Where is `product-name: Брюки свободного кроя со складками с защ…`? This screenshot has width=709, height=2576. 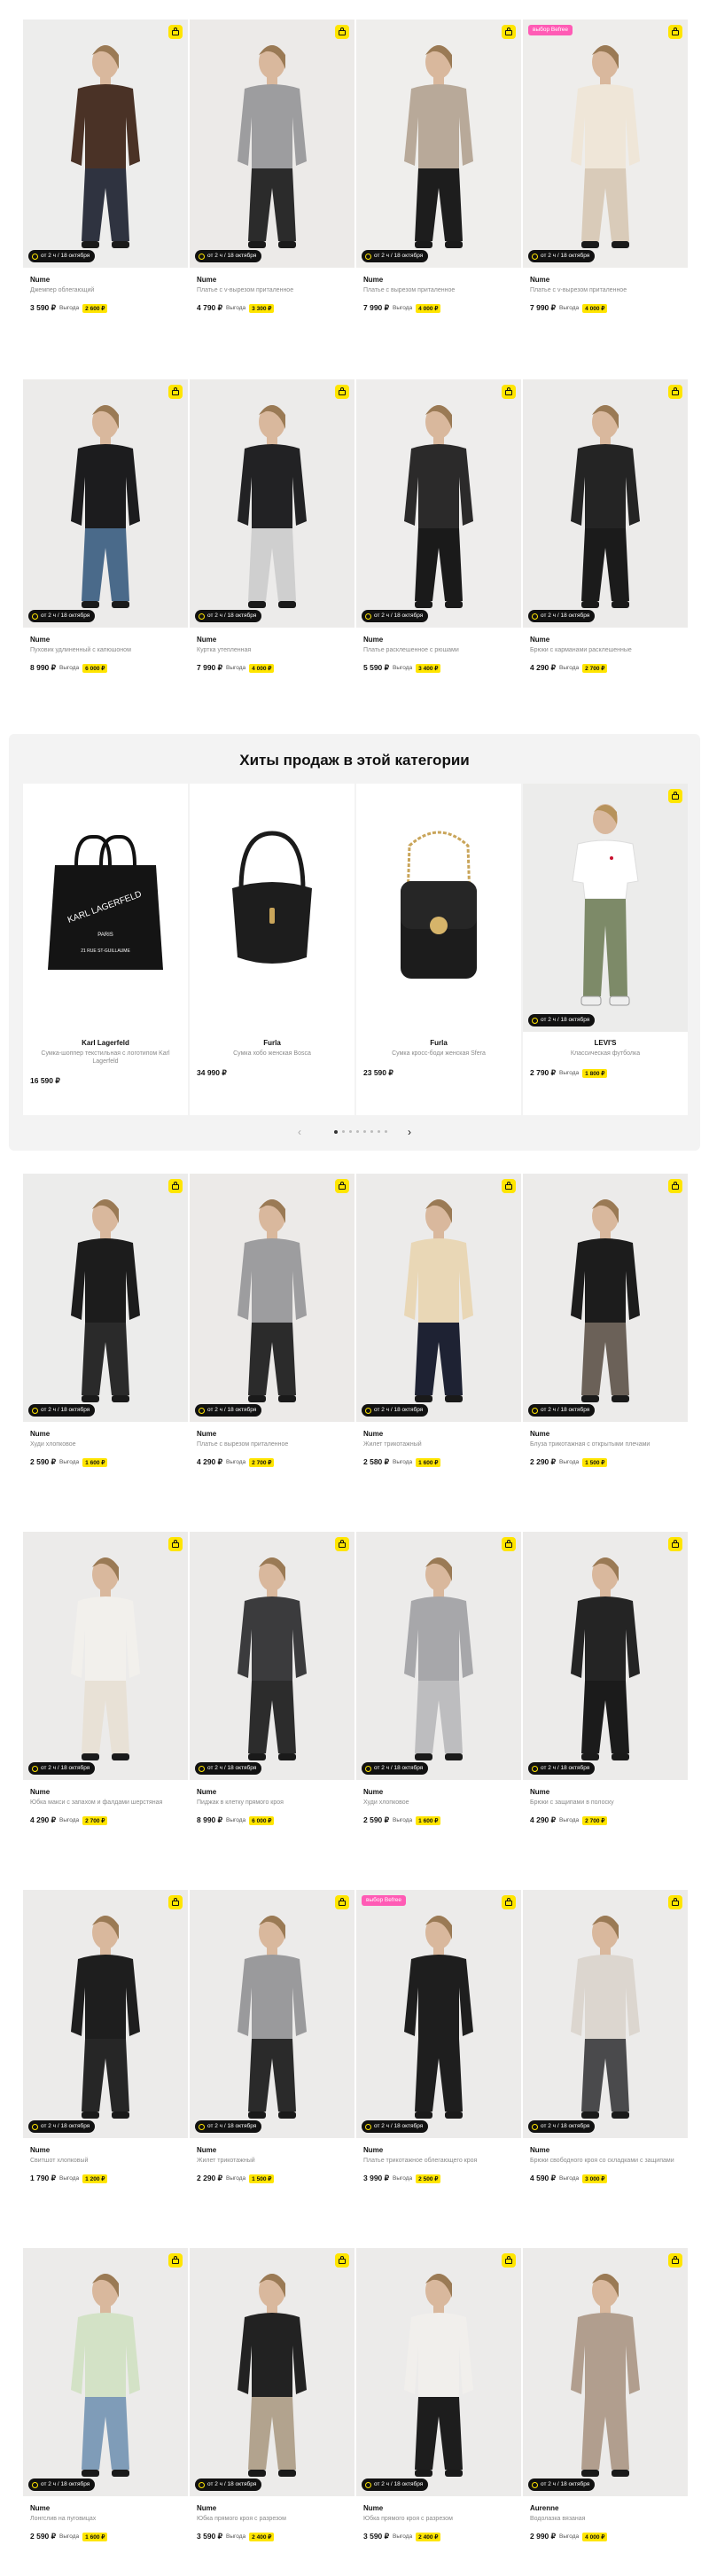
product-name: Брюки свободного кроя со складками с защ… is located at coordinates (605, 2161).